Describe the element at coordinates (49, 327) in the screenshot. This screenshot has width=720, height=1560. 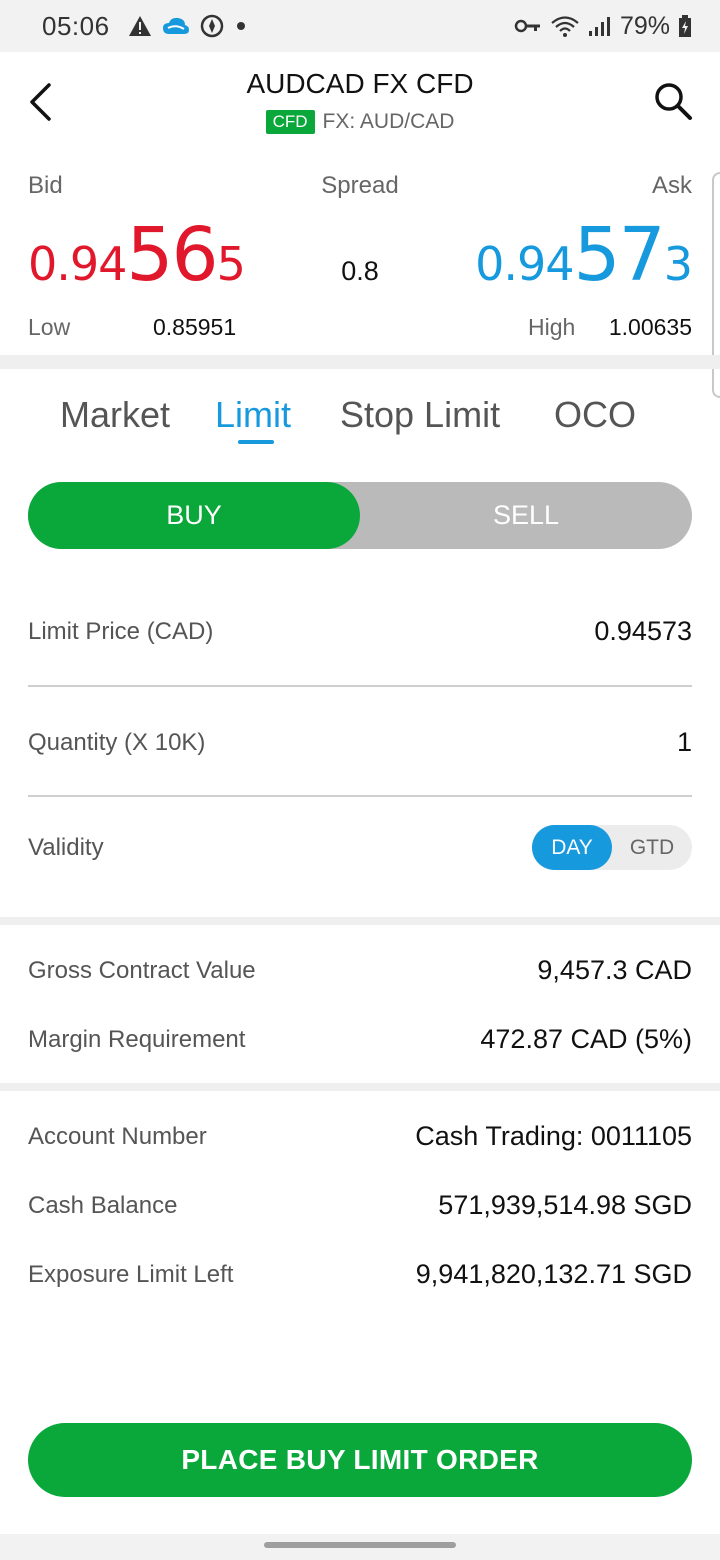
I see `low-label: Low` at that location.